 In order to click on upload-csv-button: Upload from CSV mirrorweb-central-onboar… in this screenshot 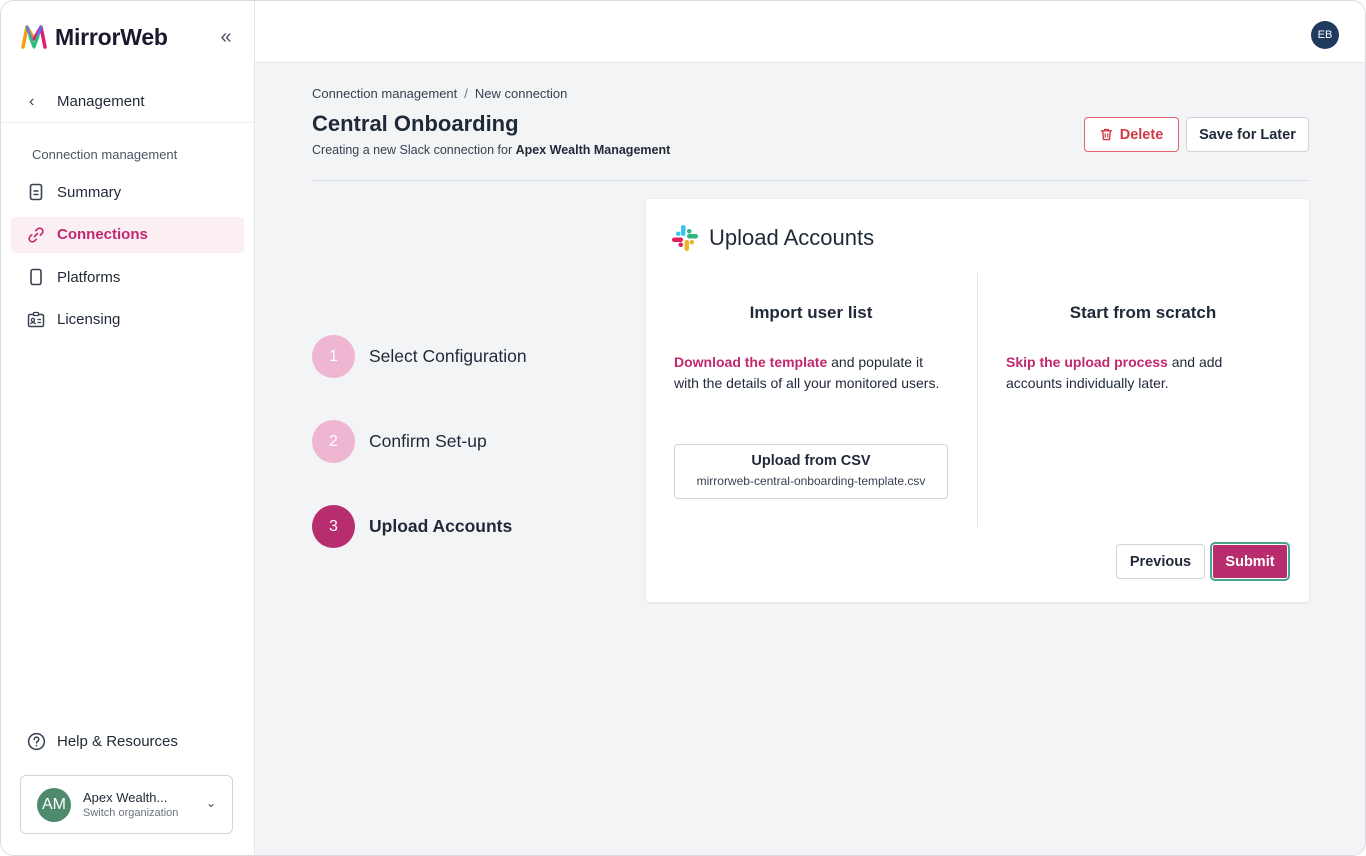, I will do `click(811, 471)`.